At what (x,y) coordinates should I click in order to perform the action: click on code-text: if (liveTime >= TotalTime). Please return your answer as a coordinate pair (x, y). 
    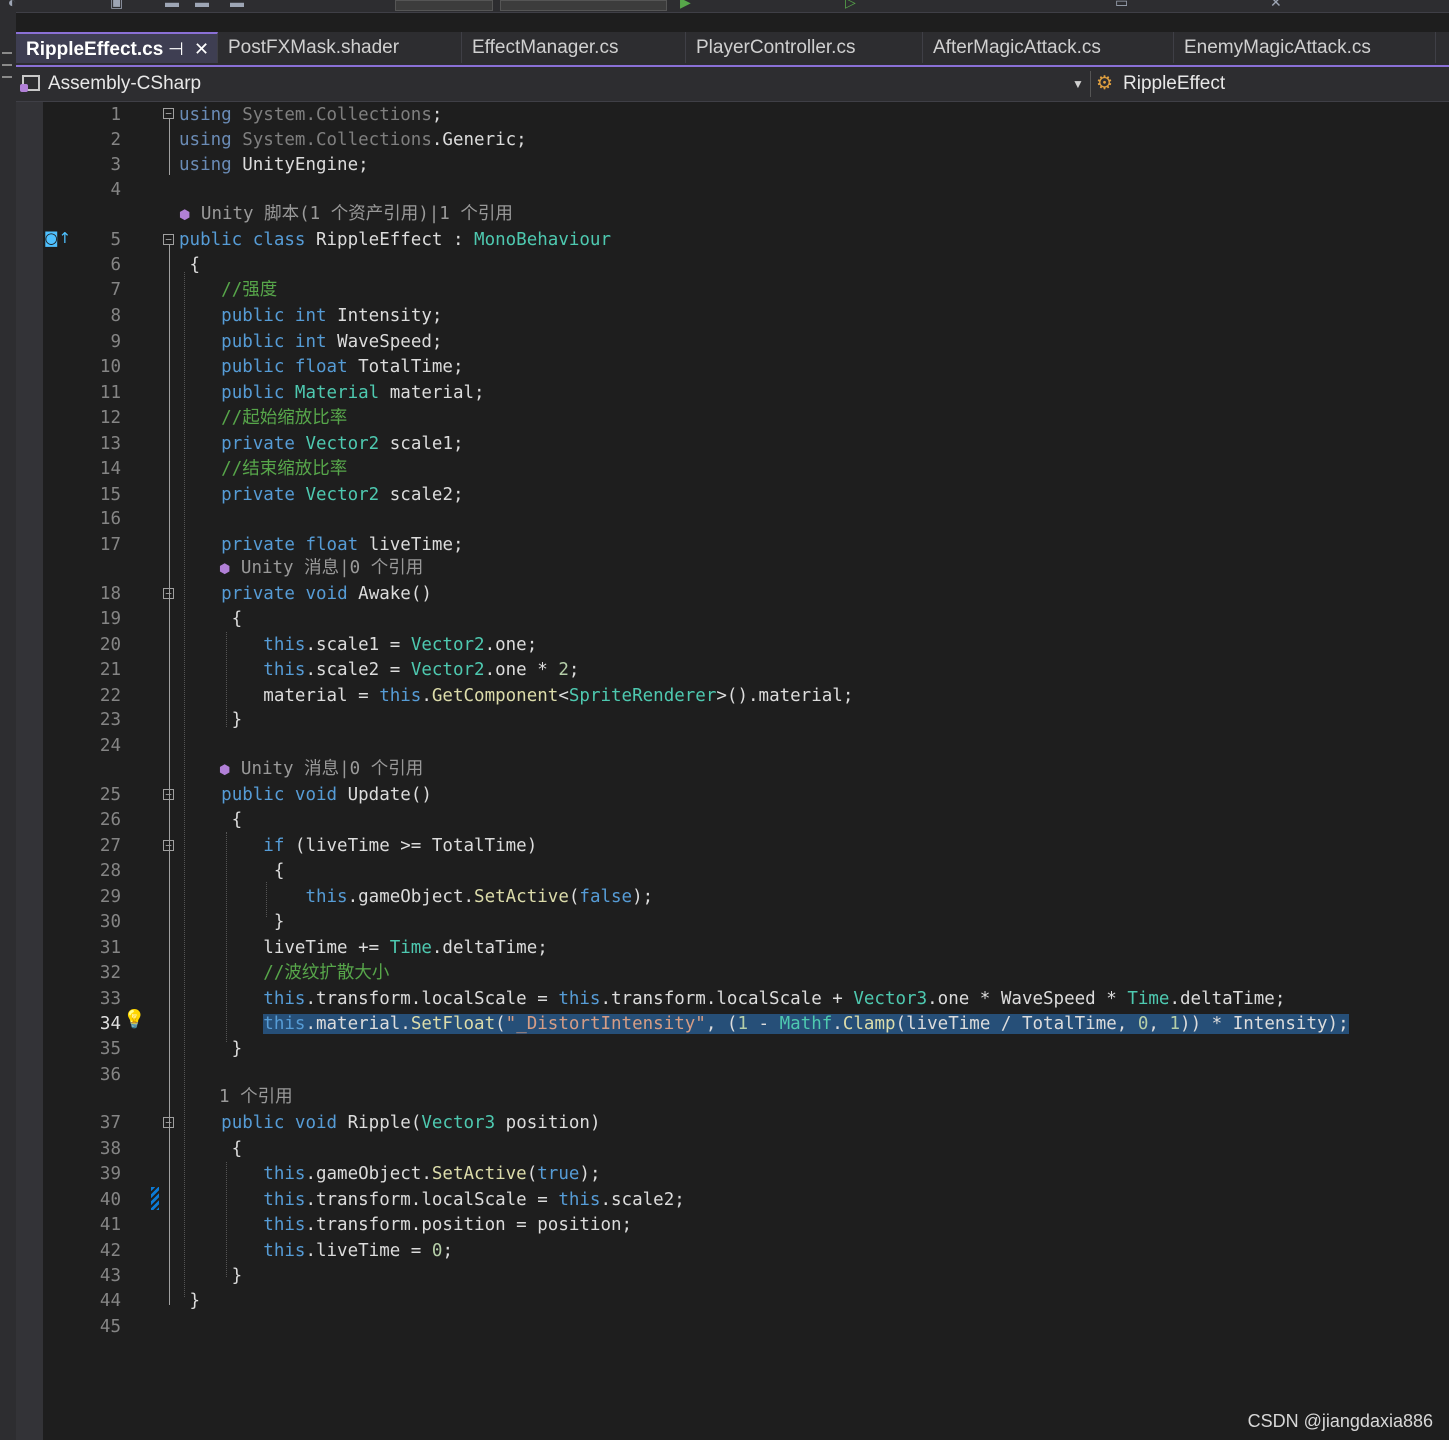
    Looking at the image, I should click on (400, 846).